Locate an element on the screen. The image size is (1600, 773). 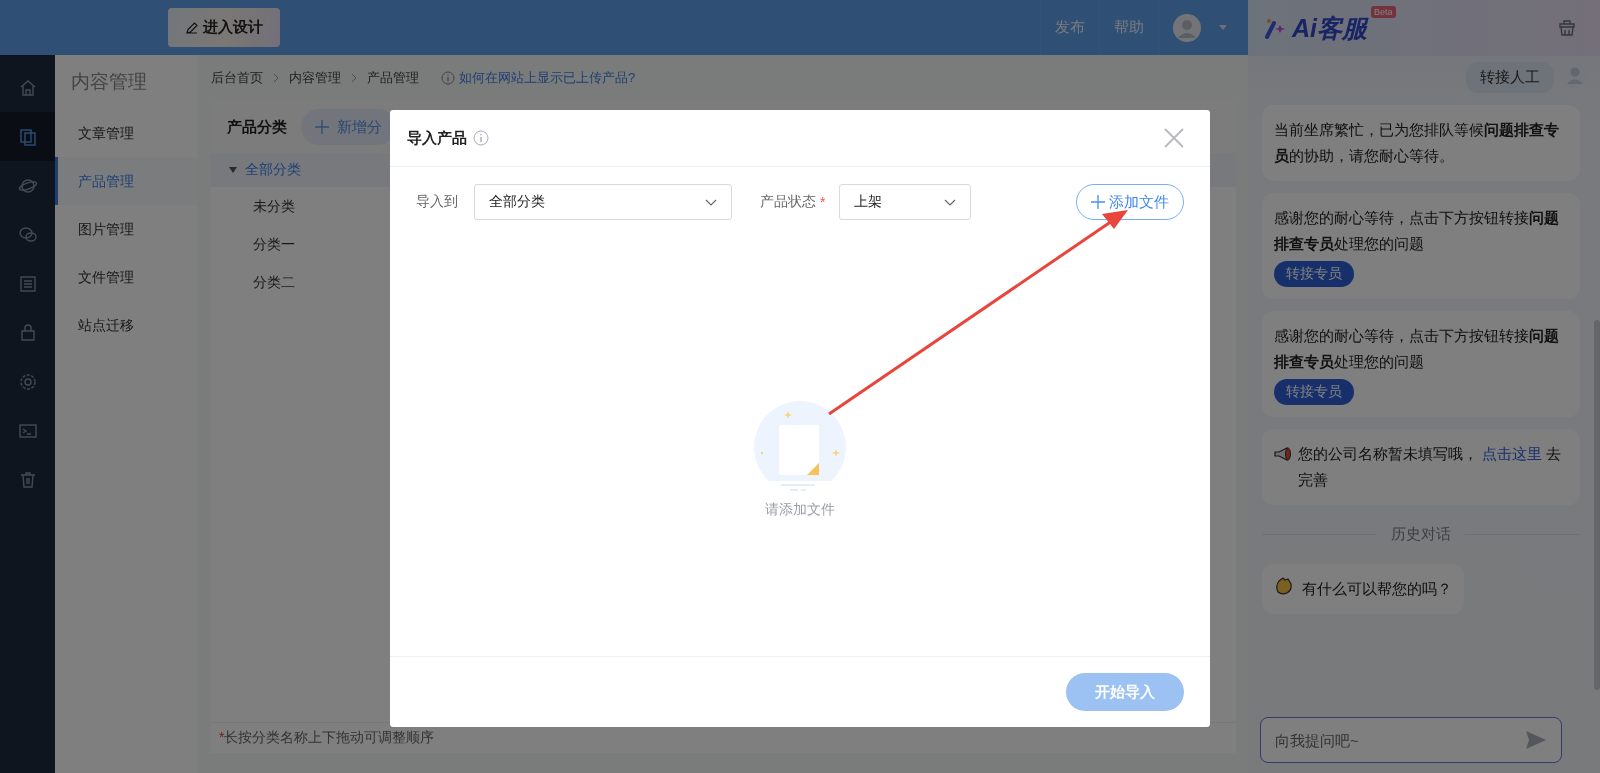
status-select: 上架 is located at coordinates (905, 202).